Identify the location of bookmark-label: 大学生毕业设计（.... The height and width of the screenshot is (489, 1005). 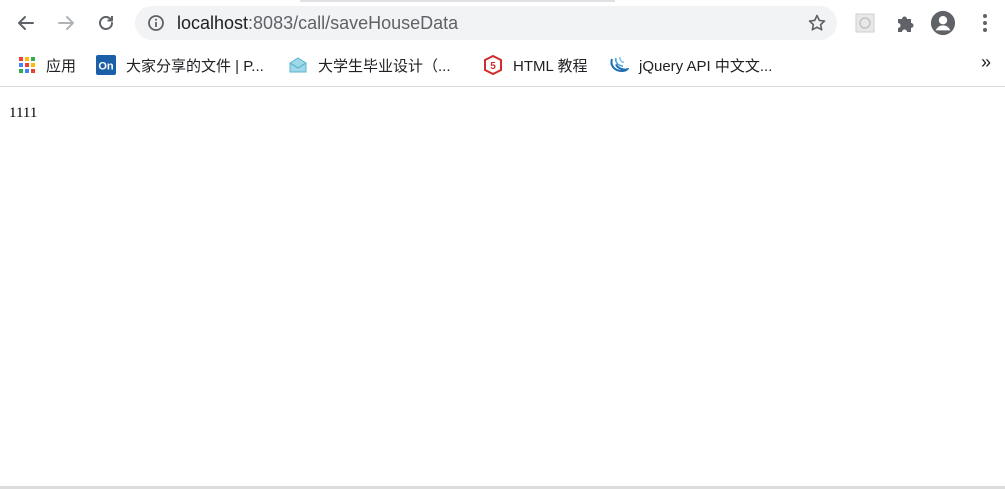
(384, 66).